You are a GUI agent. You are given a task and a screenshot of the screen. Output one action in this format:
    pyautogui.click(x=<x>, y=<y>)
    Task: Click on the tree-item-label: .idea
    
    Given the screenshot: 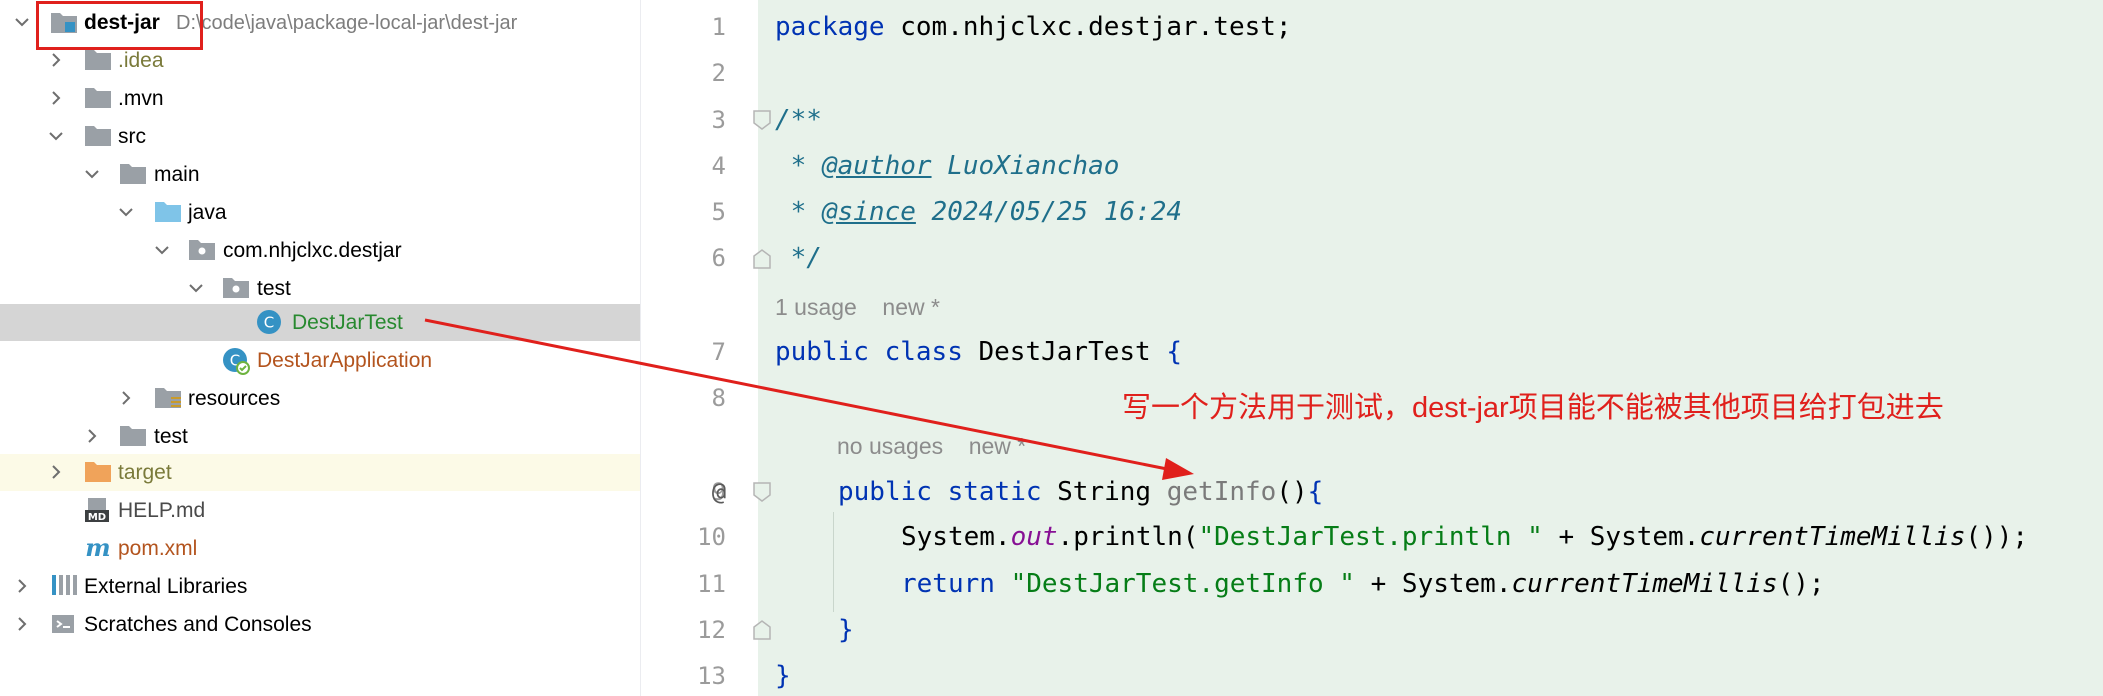 What is the action you would take?
    pyautogui.click(x=141, y=60)
    